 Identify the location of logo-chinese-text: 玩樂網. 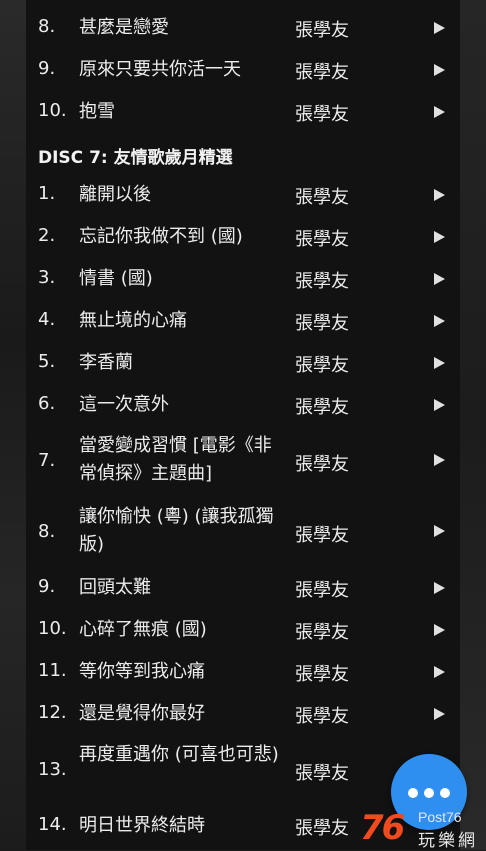
(448, 841).